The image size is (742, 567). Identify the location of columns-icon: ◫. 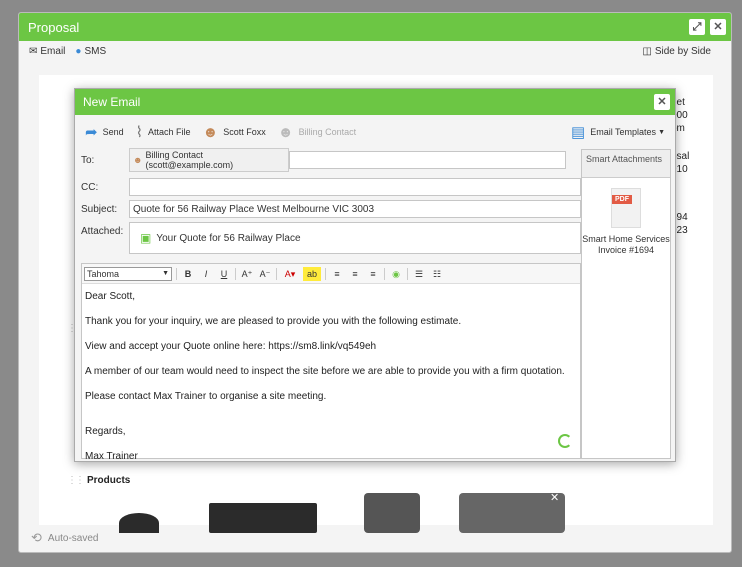
(647, 51).